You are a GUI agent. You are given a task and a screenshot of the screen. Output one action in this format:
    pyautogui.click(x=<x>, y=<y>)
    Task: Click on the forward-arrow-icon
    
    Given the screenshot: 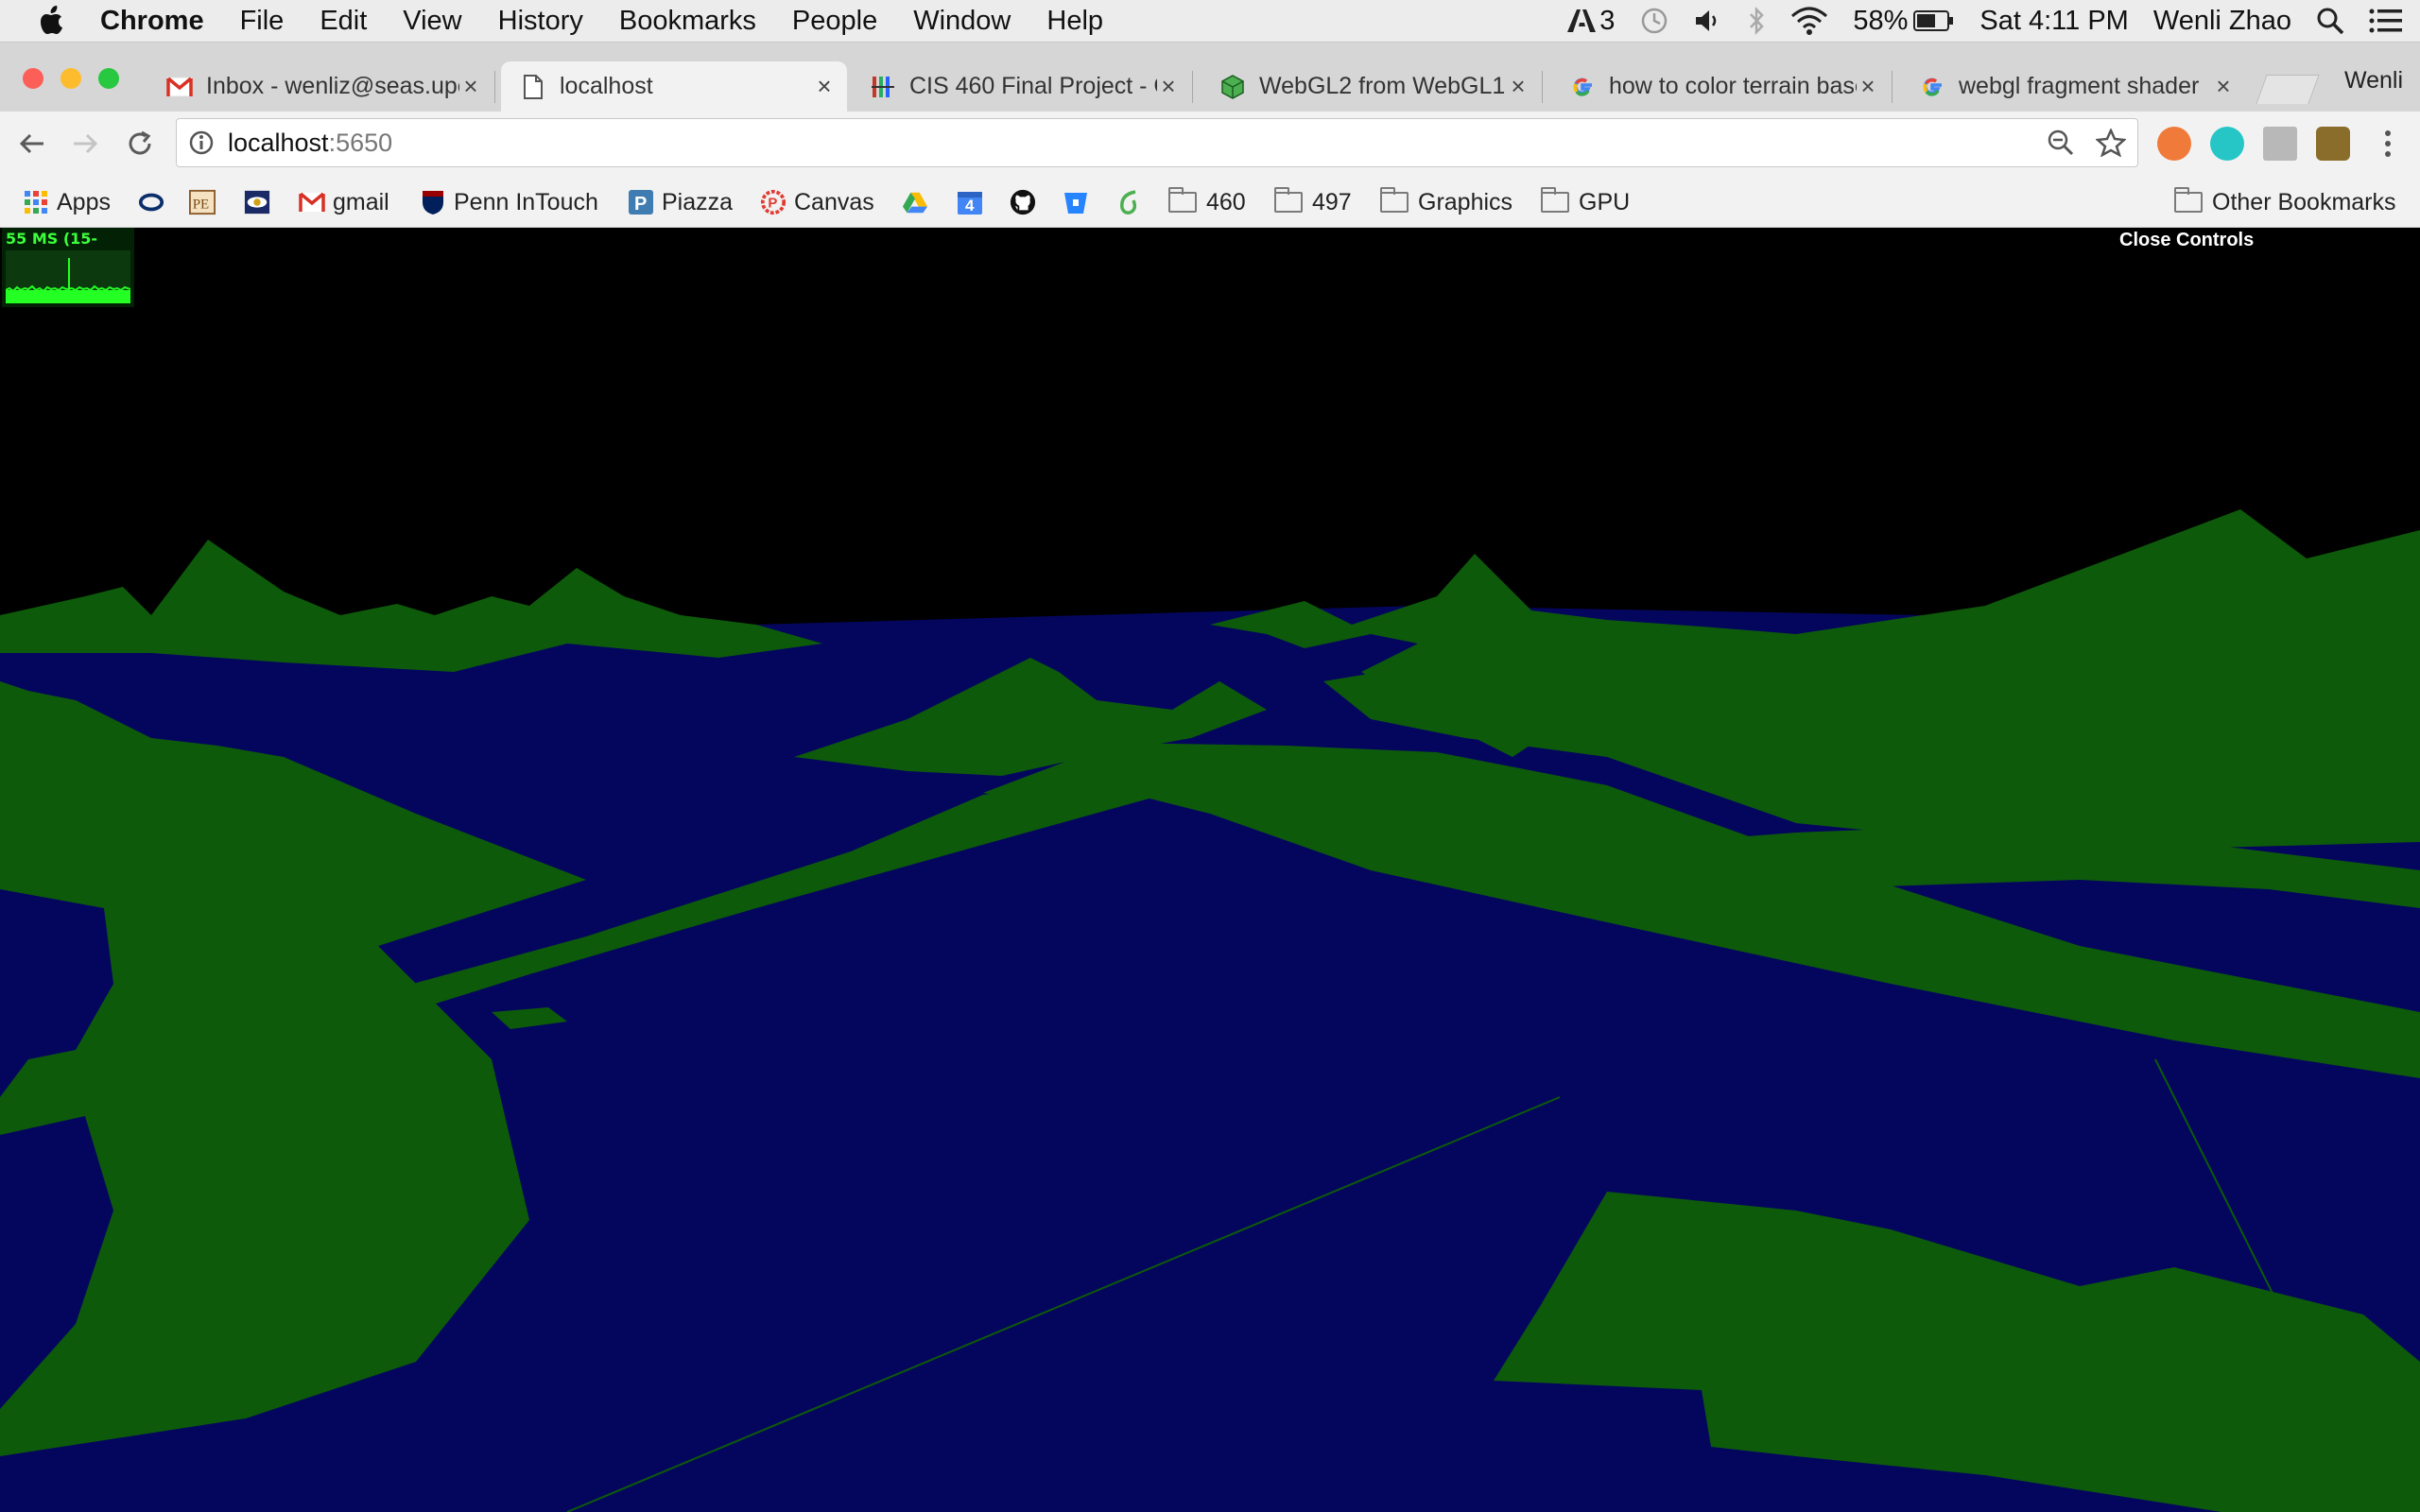 What is the action you would take?
    pyautogui.click(x=86, y=143)
    